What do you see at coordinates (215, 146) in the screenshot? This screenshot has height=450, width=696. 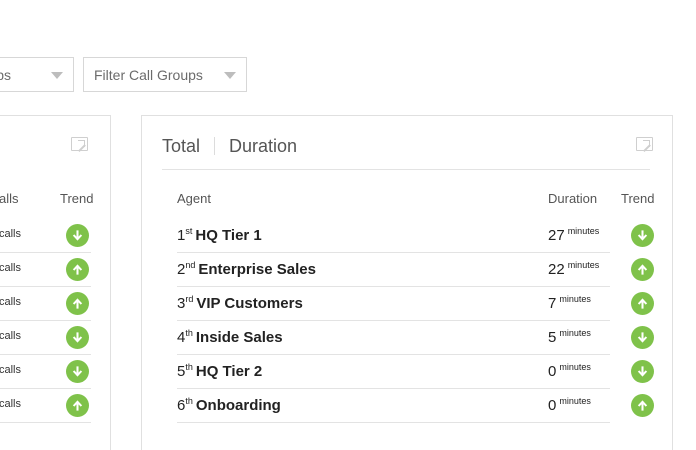 I see `tab-separator` at bounding box center [215, 146].